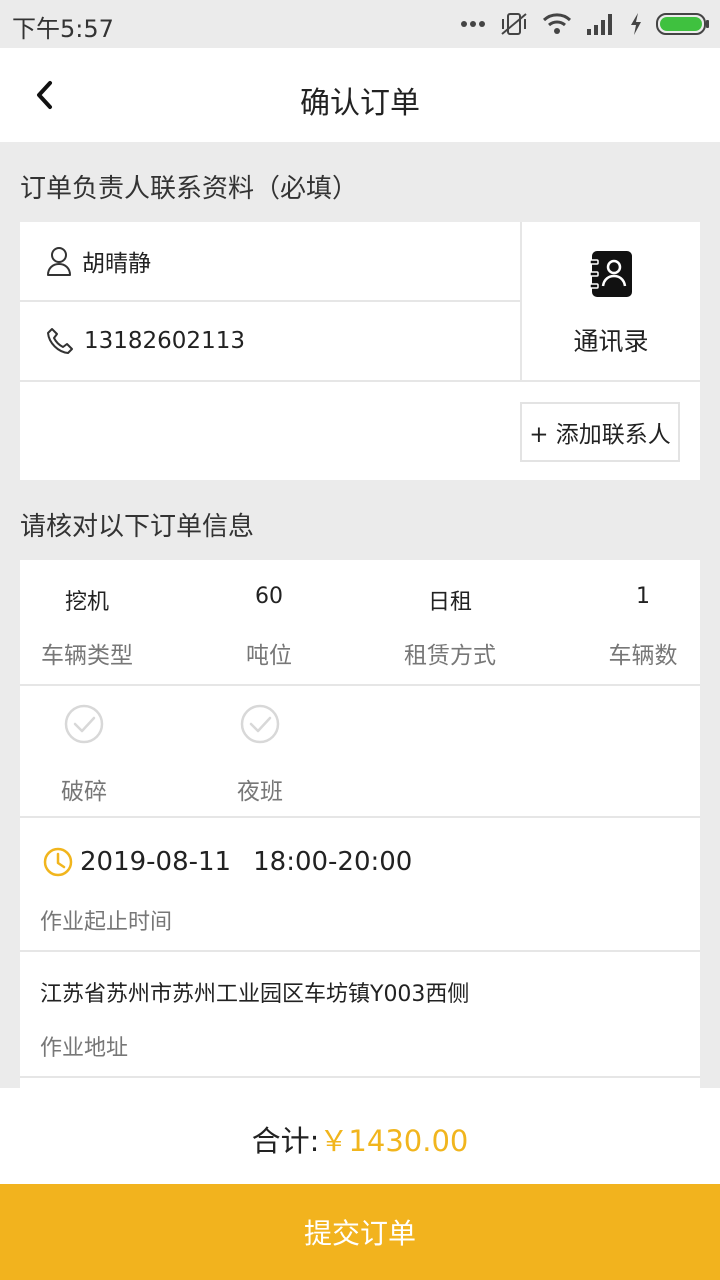  I want to click on spec-value: 60, so click(269, 596).